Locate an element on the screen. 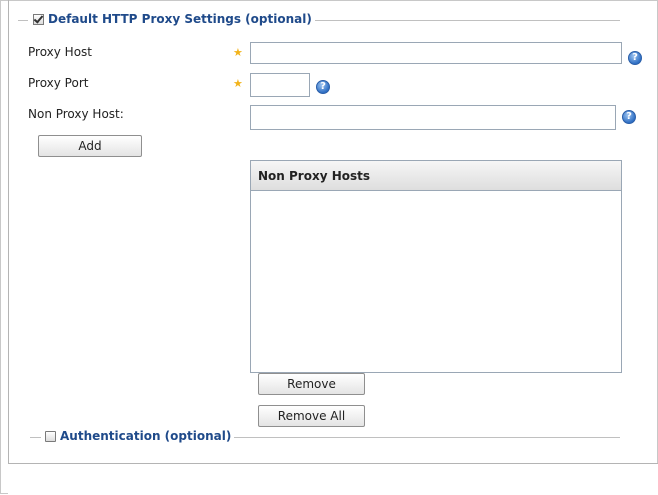 The width and height of the screenshot is (658, 495). non-proxy-hosts-header: Non Proxy Hosts is located at coordinates (436, 176).